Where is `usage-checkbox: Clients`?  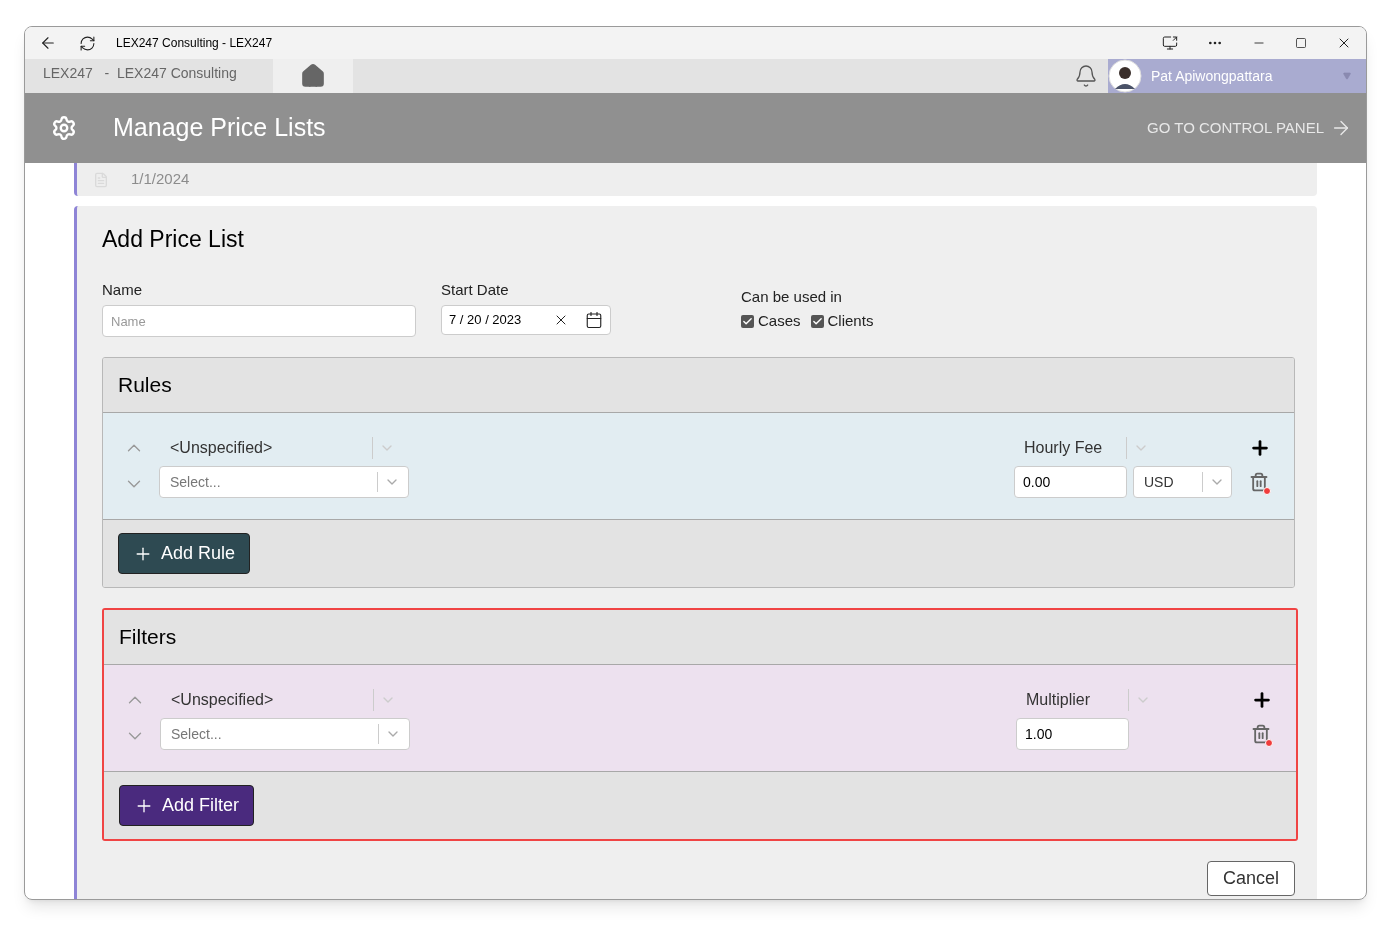 usage-checkbox: Clients is located at coordinates (842, 321).